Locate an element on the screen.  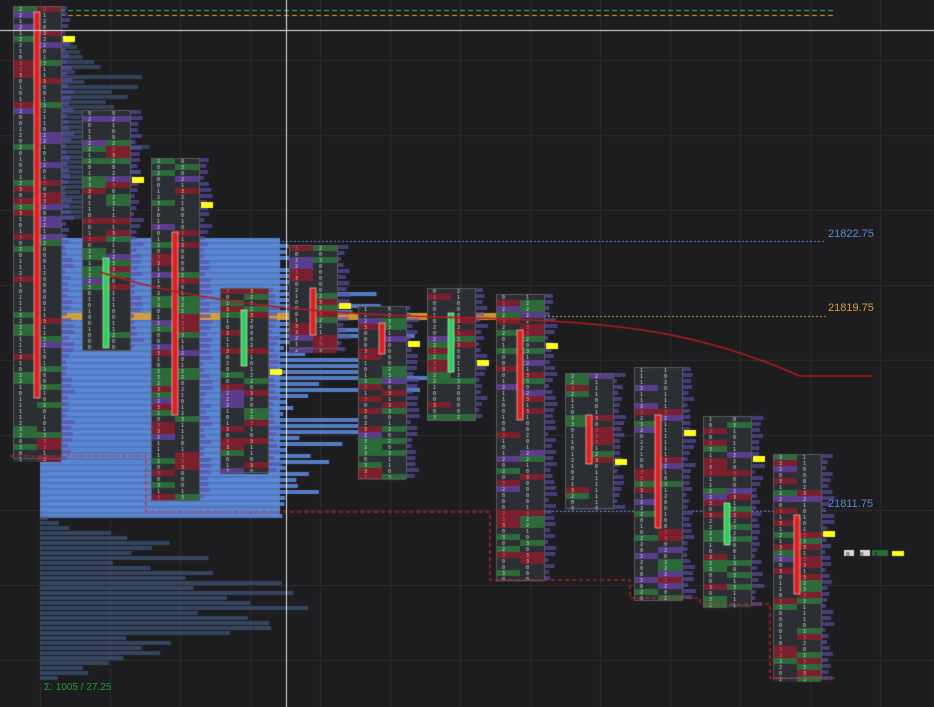
price-label-lower: 21811.75 is located at coordinates (851, 504).